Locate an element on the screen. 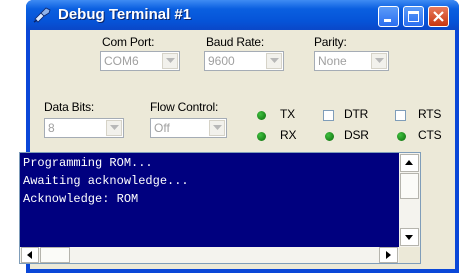 This screenshot has width=473, height=277. baud-rate-value: 9600 is located at coordinates (221, 61).